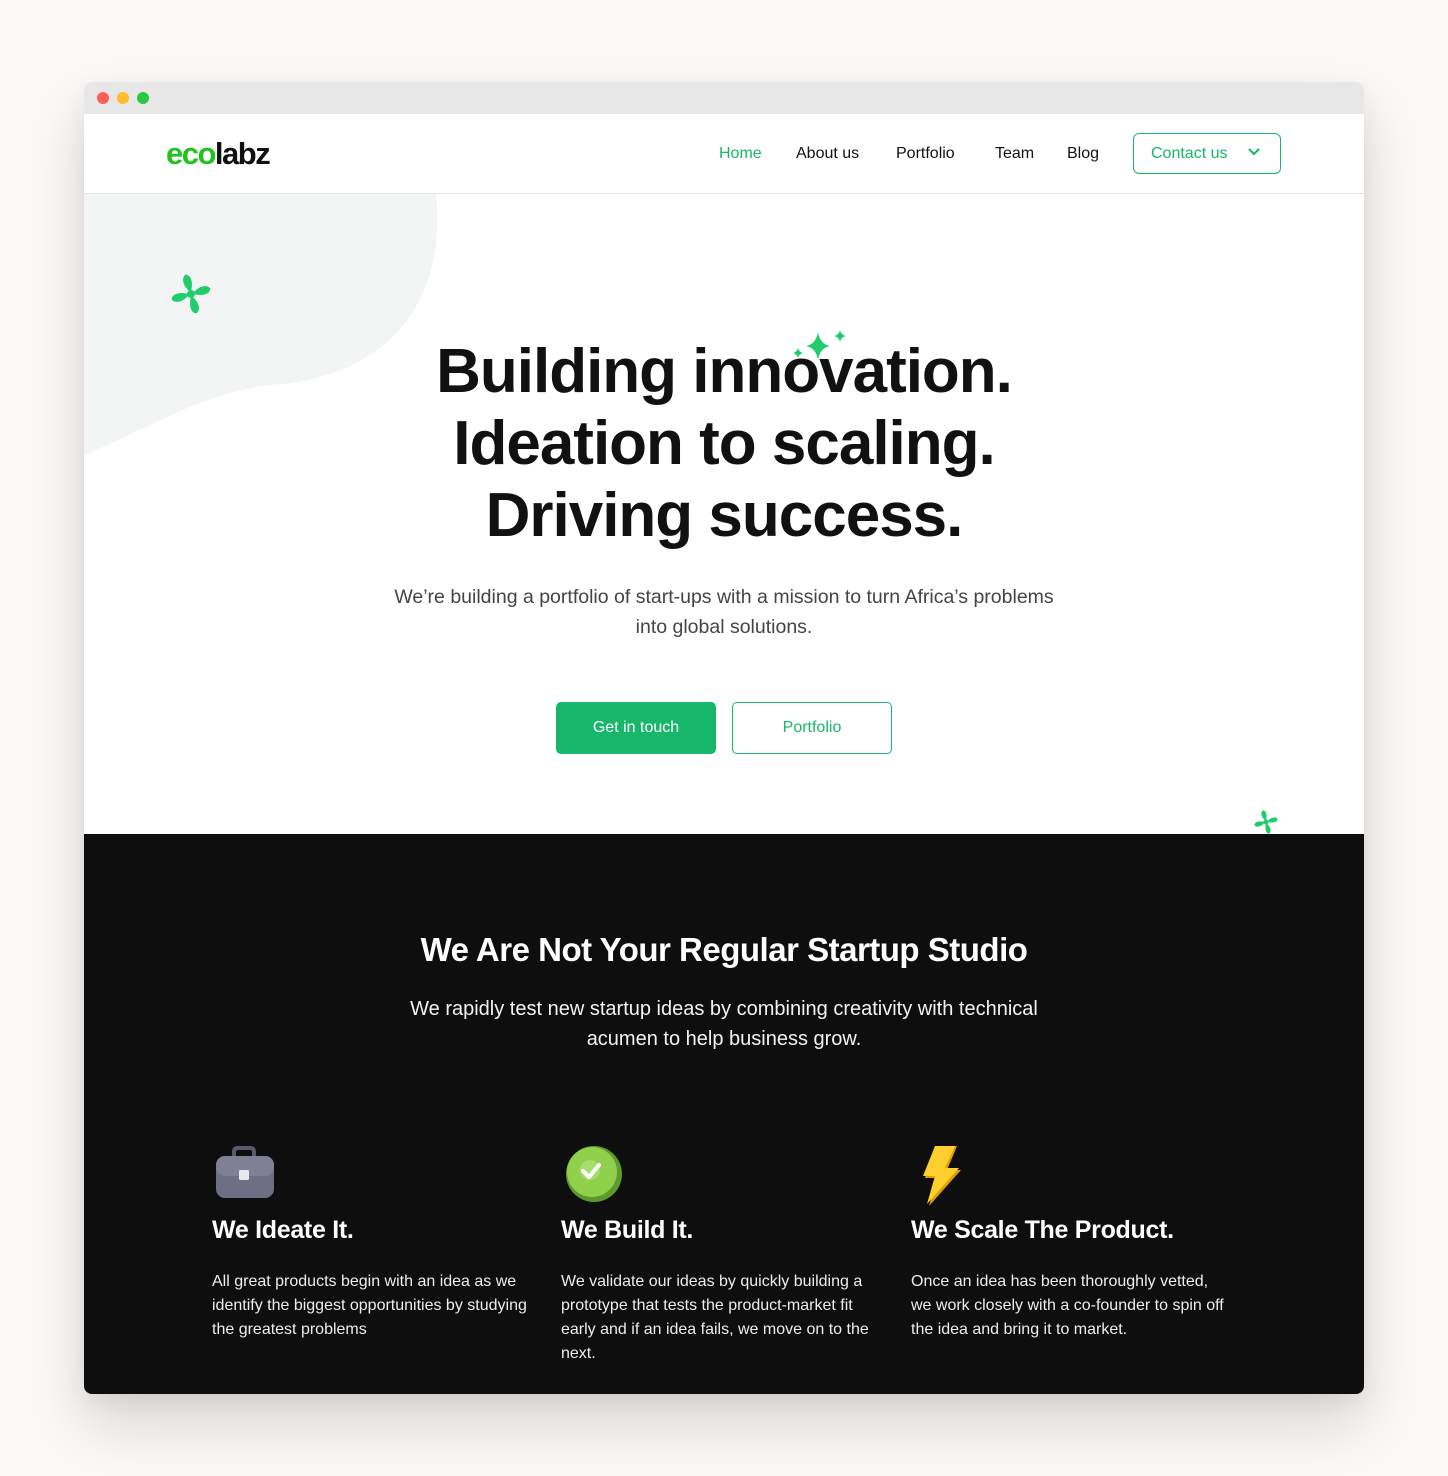 Image resolution: width=1448 pixels, height=1476 pixels. Describe the element at coordinates (143, 98) in the screenshot. I see `zoom-window-button` at that location.